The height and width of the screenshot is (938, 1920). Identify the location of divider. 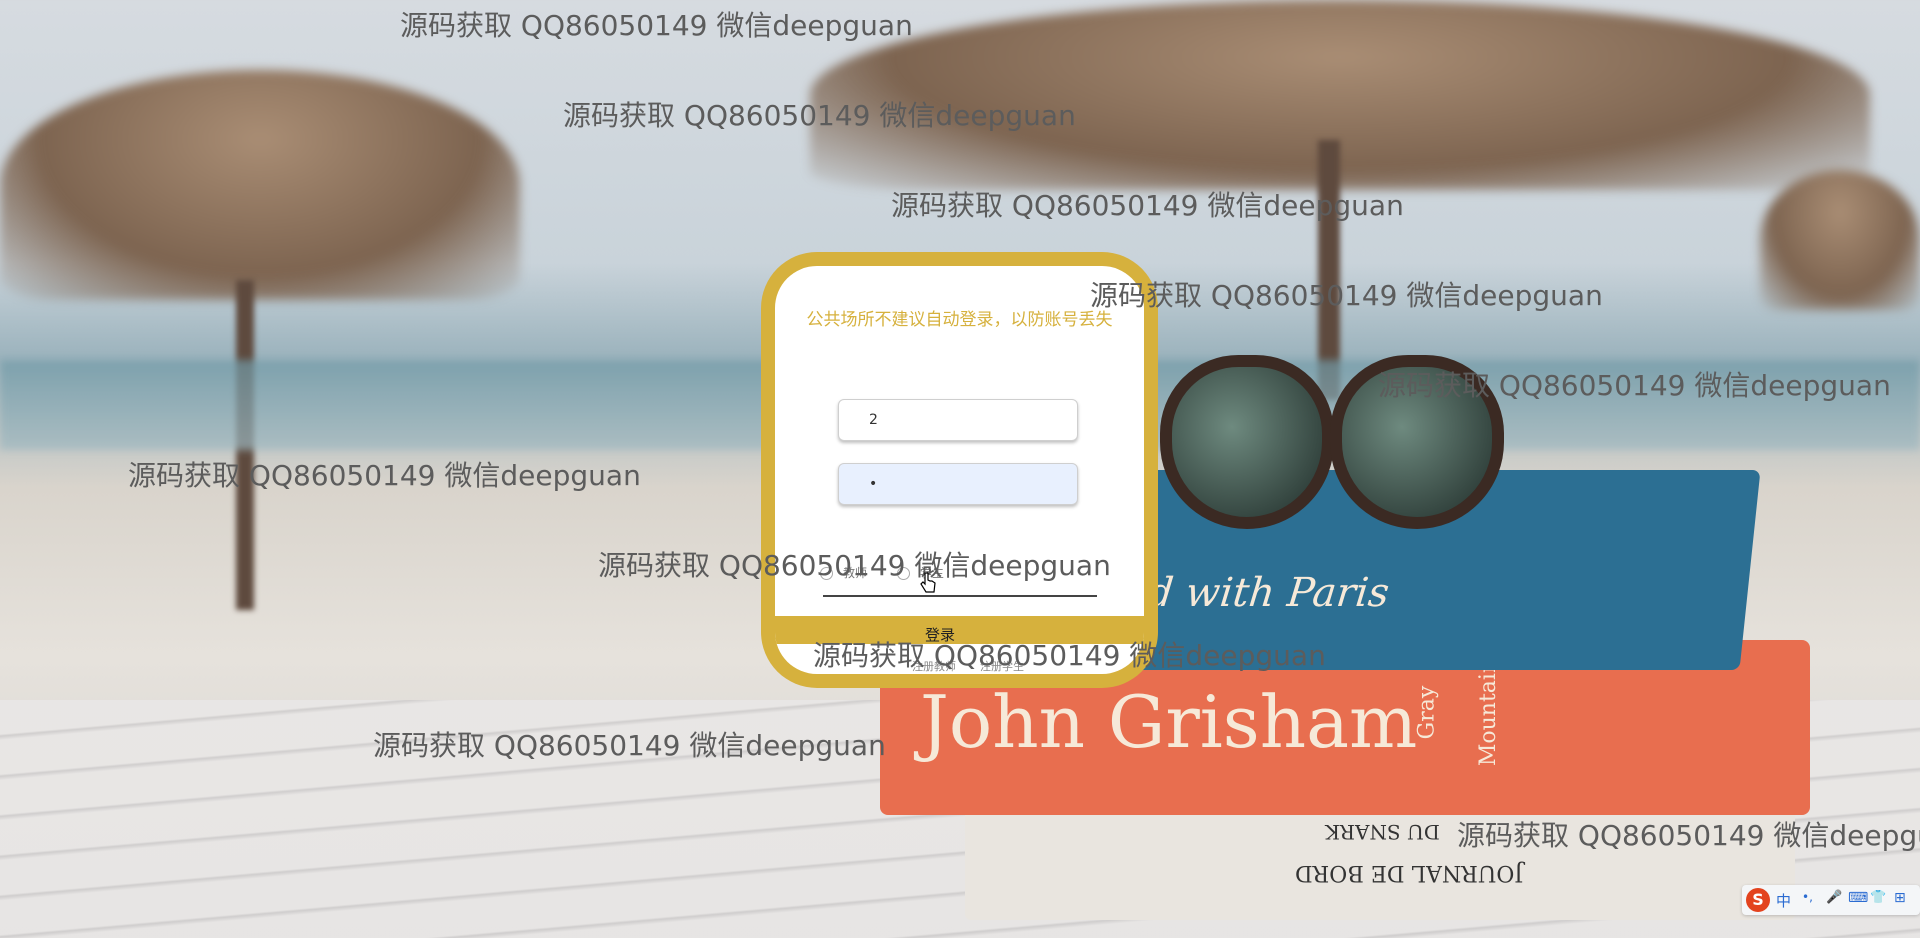
(960, 596).